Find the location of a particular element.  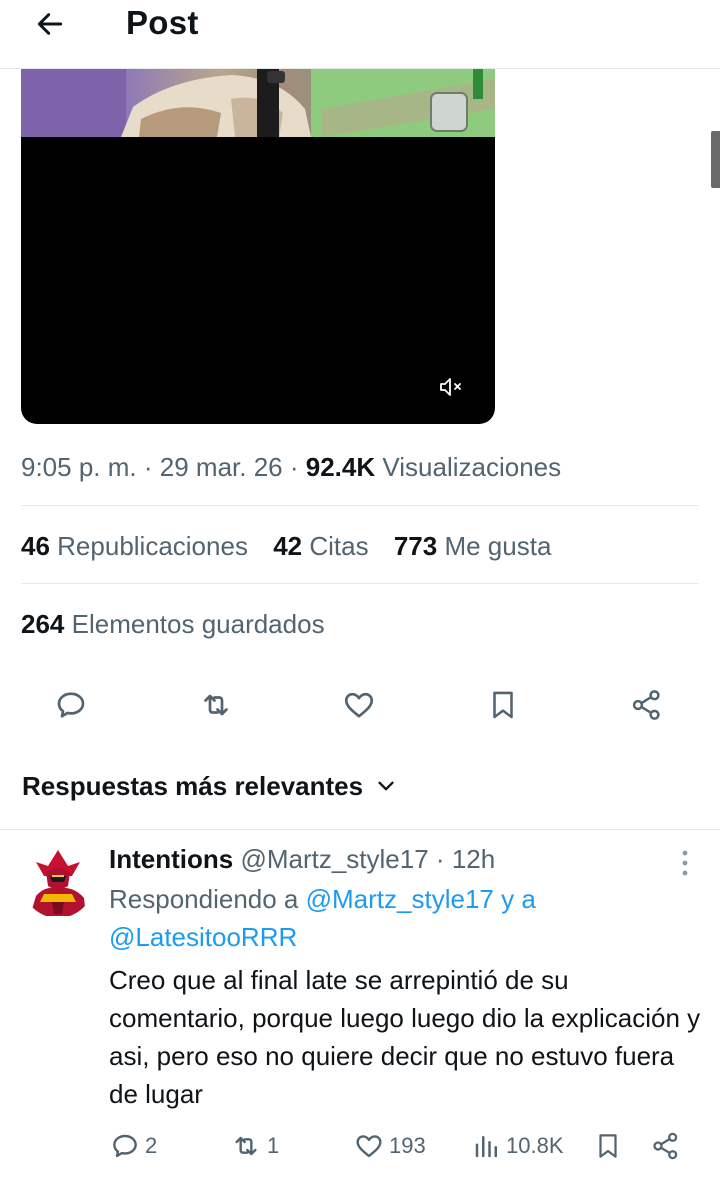

replying-prefix: Respondiendo a is located at coordinates (204, 899).